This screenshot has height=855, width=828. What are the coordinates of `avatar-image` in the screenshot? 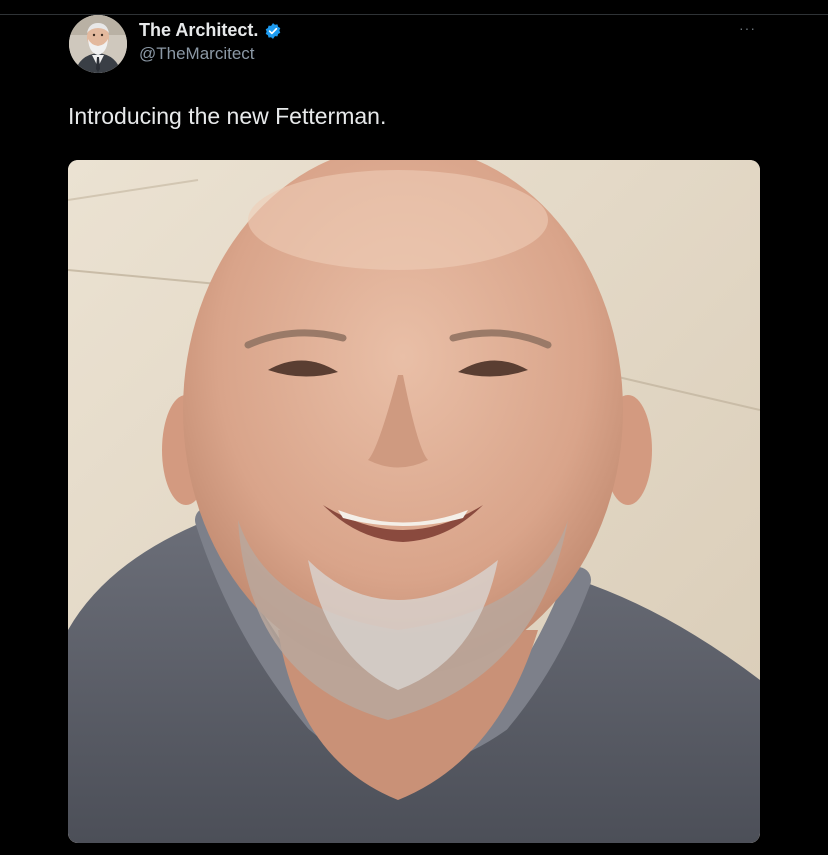 It's located at (98, 44).